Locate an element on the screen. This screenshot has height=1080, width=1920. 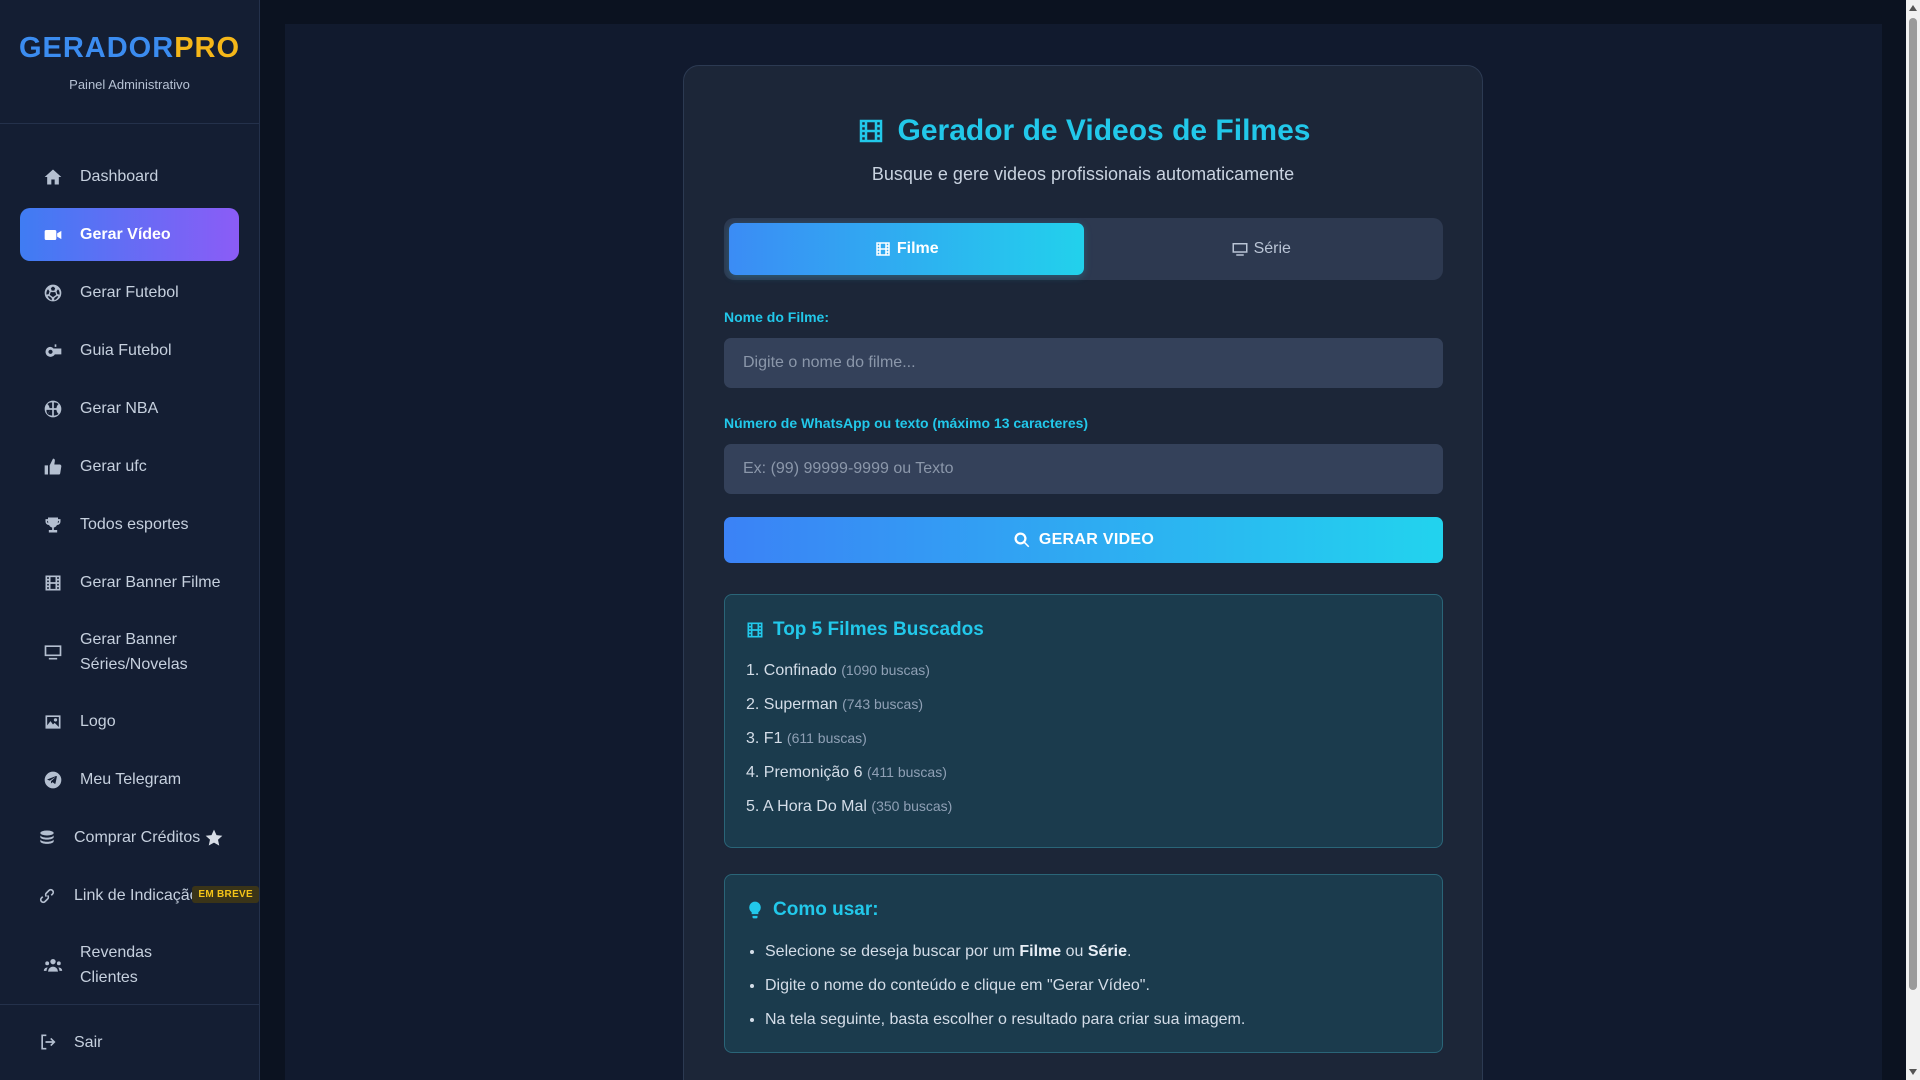
top5-title: Top 5 Filmes Buscados is located at coordinates (864, 630).